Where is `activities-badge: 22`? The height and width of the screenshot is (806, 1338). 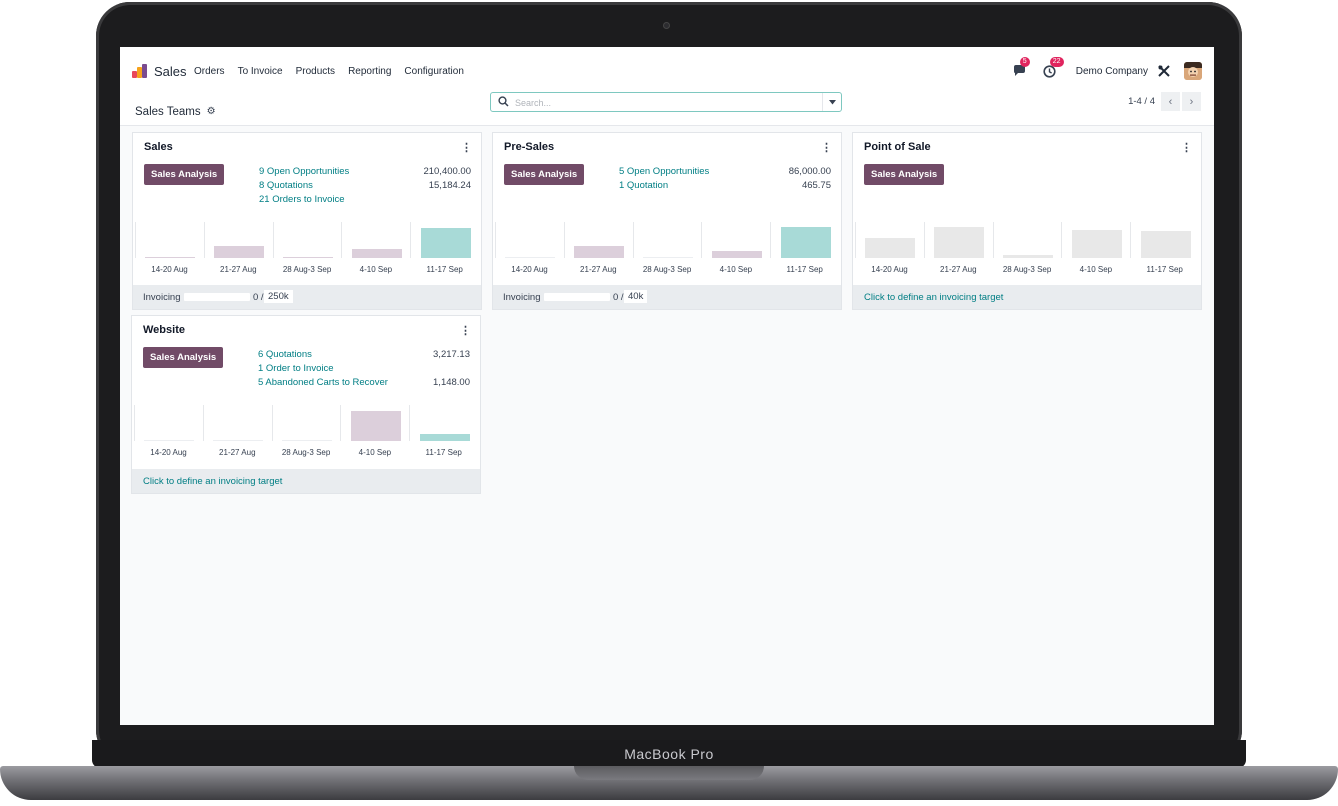
activities-badge: 22 is located at coordinates (1056, 62).